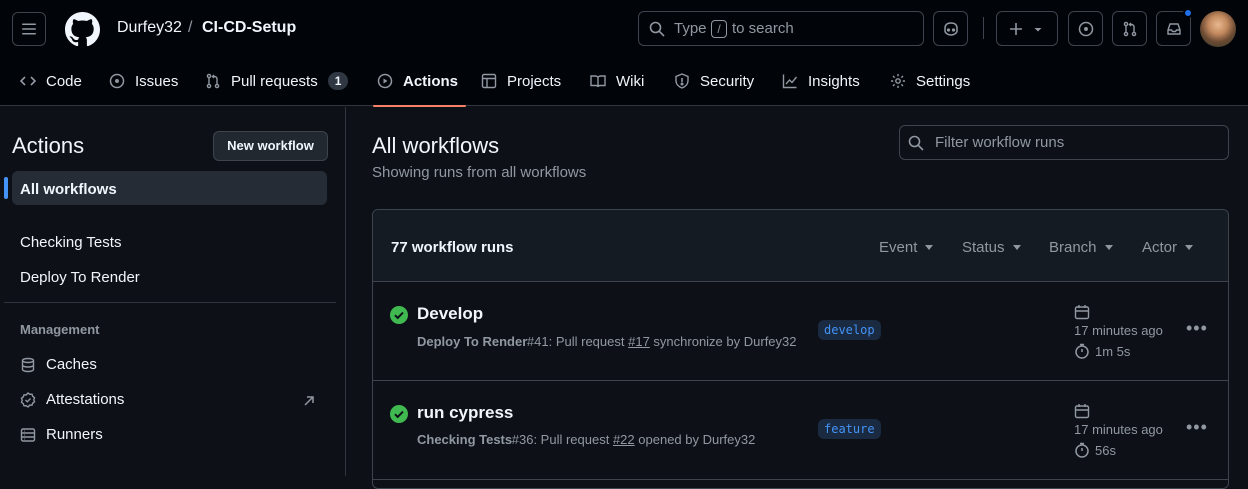  Describe the element at coordinates (723, 341) in the screenshot. I see `run-actor: synchronize by Durfey32` at that location.